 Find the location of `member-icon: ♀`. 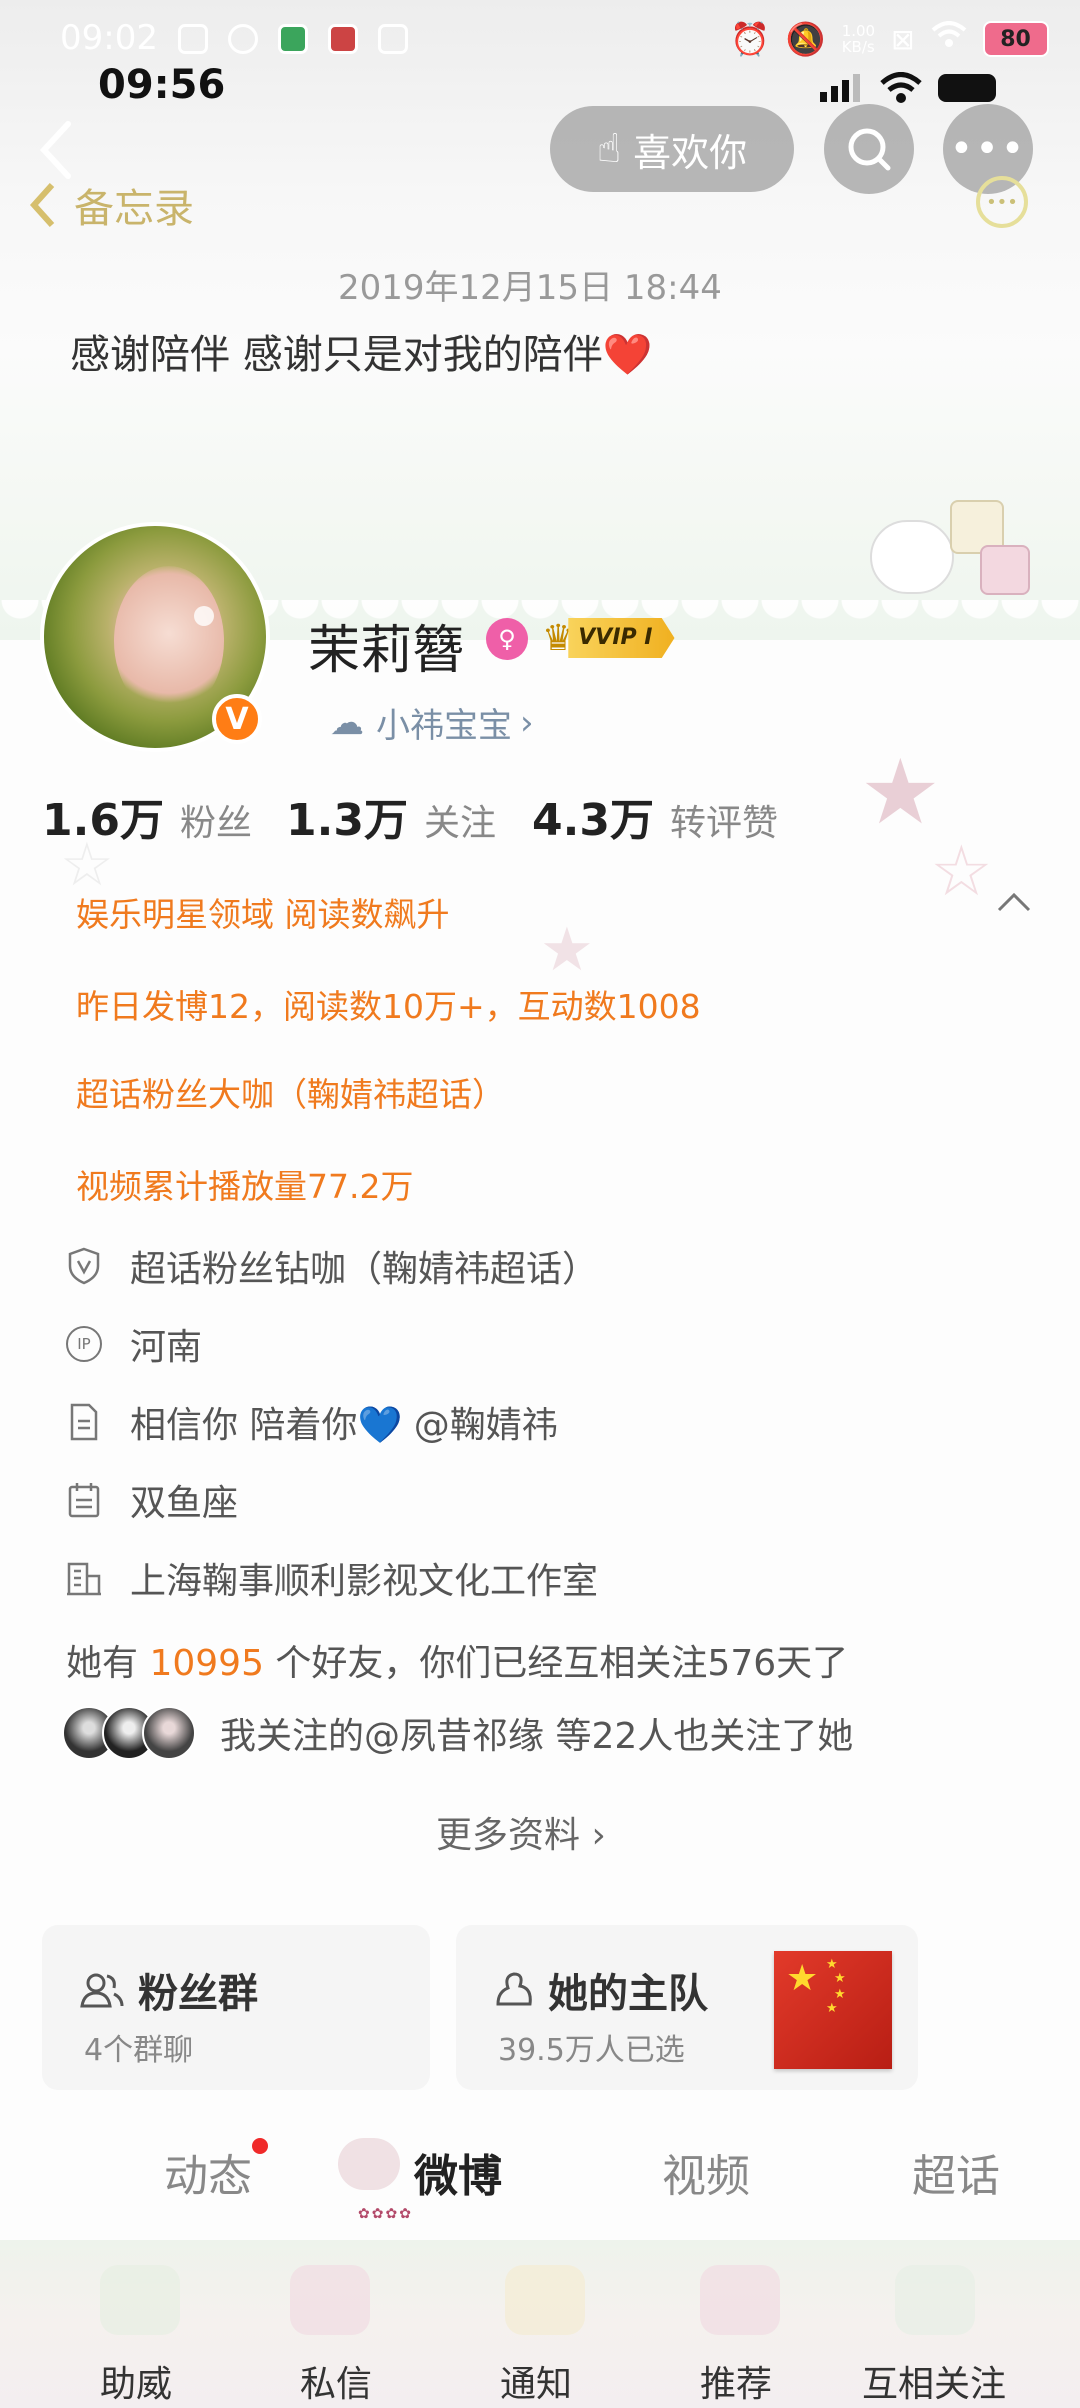

member-icon: ♀ is located at coordinates (507, 639).